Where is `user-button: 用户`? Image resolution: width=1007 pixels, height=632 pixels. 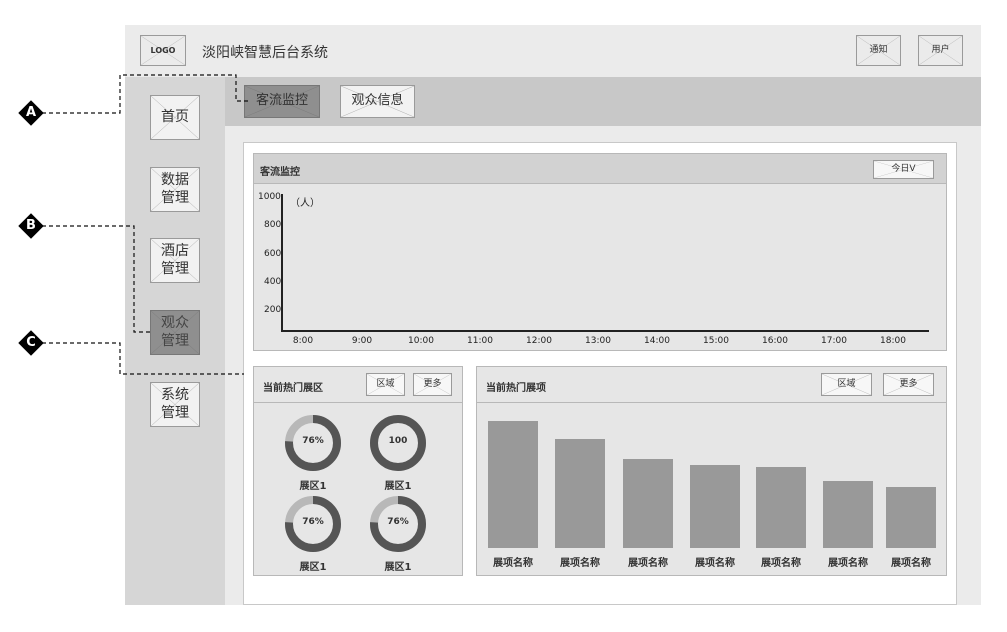
user-button: 用户 is located at coordinates (940, 50).